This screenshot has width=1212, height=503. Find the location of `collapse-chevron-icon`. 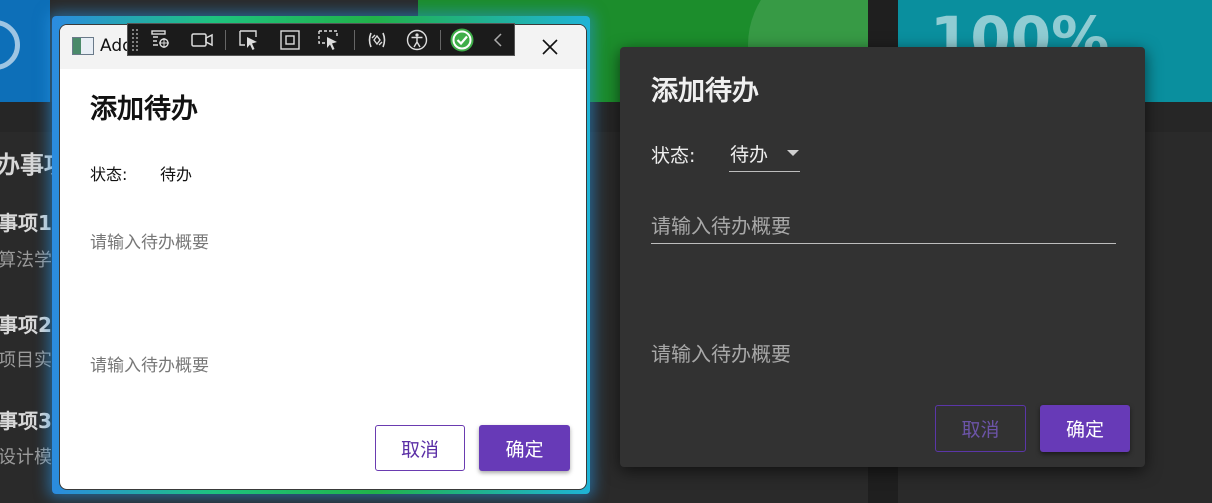

collapse-chevron-icon is located at coordinates (498, 40).